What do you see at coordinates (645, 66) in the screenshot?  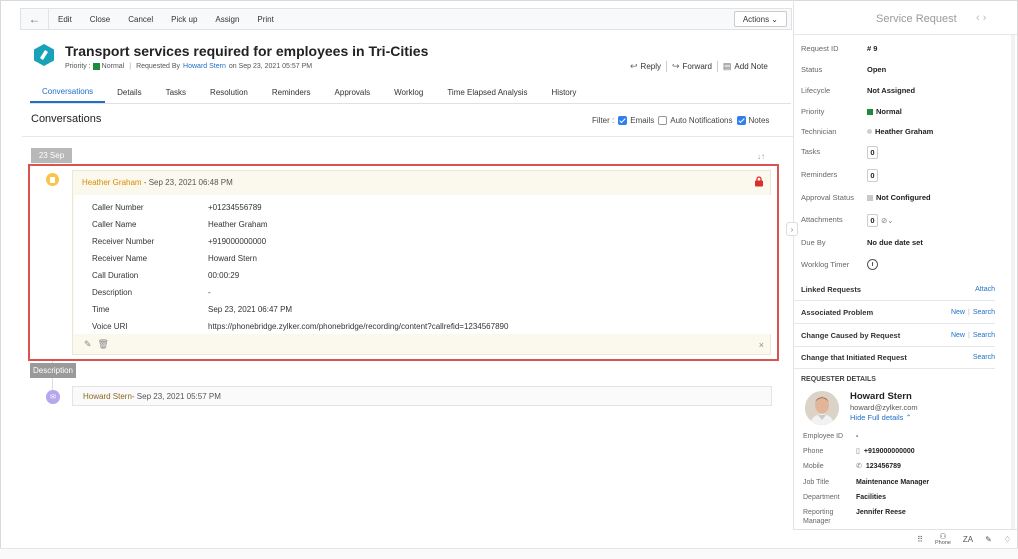 I see `reply-button: ↩ Reply` at bounding box center [645, 66].